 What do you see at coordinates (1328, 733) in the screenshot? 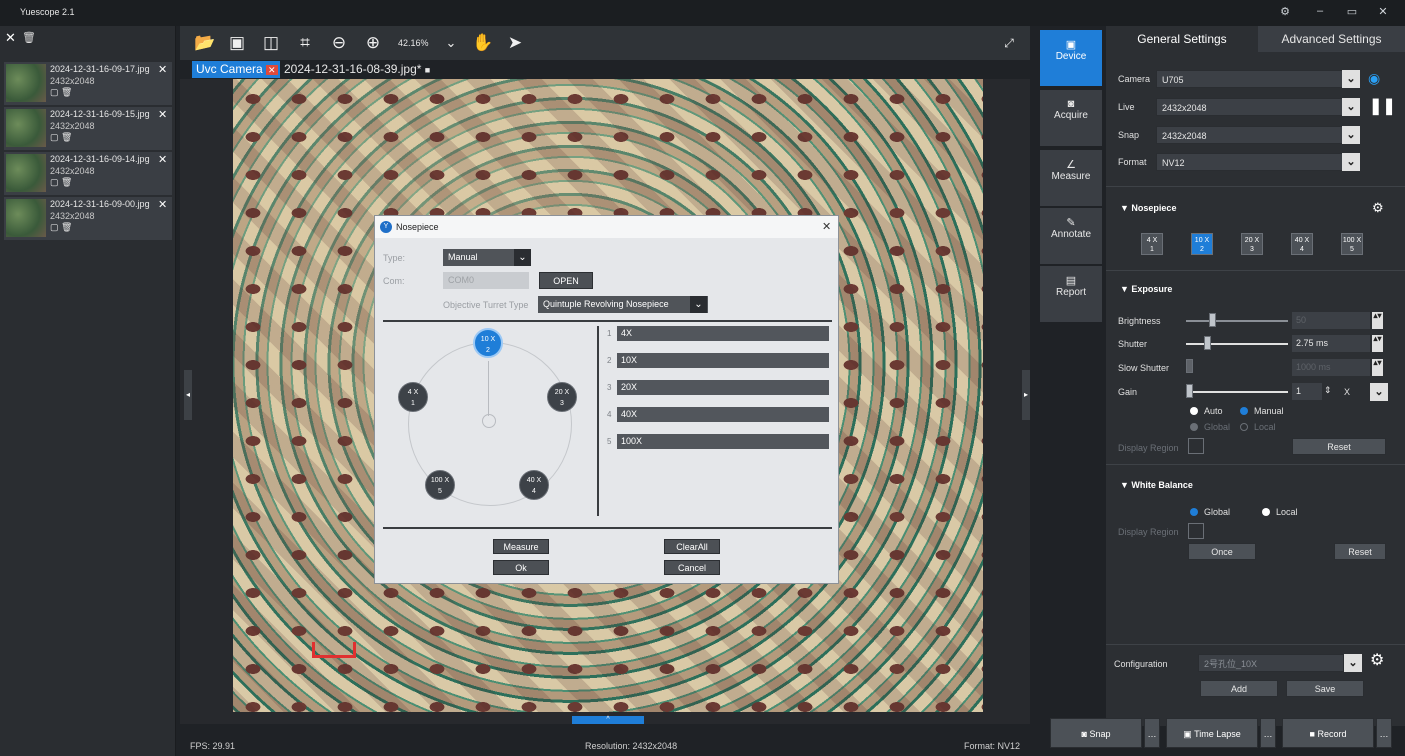
I see `record-button: ■ Record` at bounding box center [1328, 733].